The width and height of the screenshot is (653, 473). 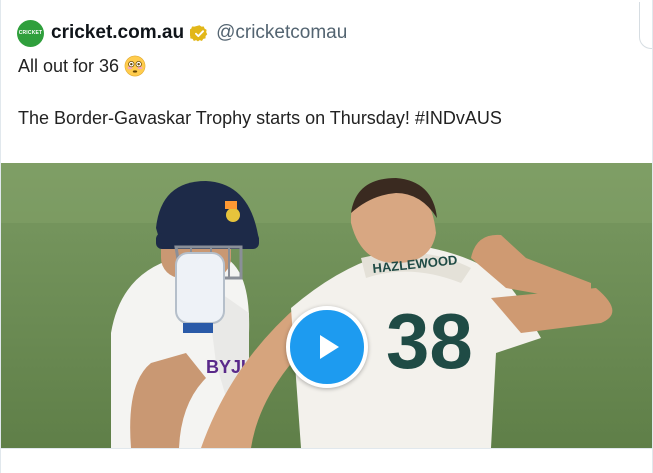 What do you see at coordinates (429, 341) in the screenshot?
I see `jersey-number: 38` at bounding box center [429, 341].